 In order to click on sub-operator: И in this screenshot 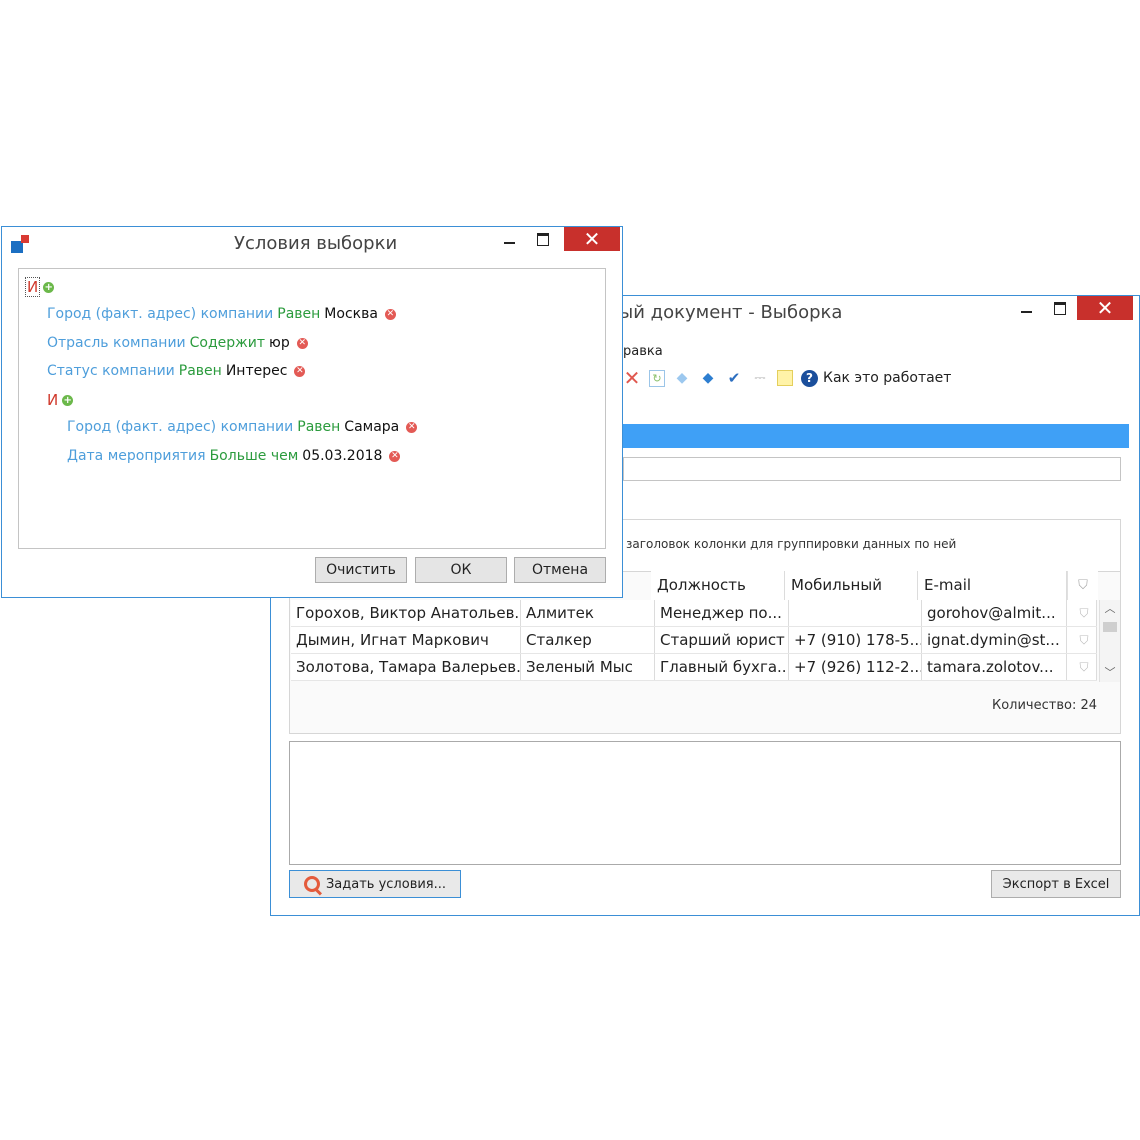, I will do `click(52, 400)`.